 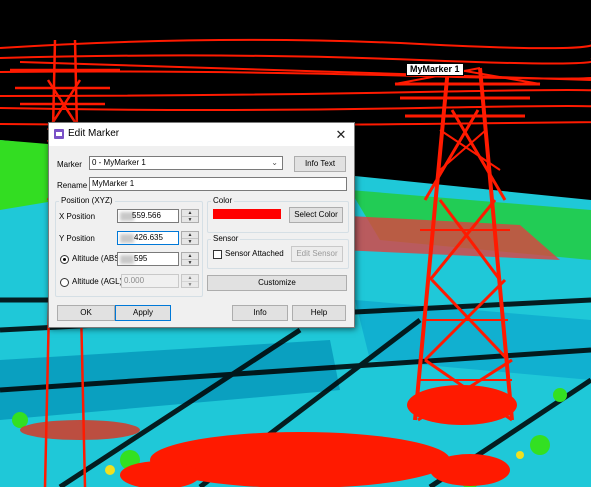 What do you see at coordinates (317, 254) in the screenshot?
I see `edit-sensor-button: Edit Sensor` at bounding box center [317, 254].